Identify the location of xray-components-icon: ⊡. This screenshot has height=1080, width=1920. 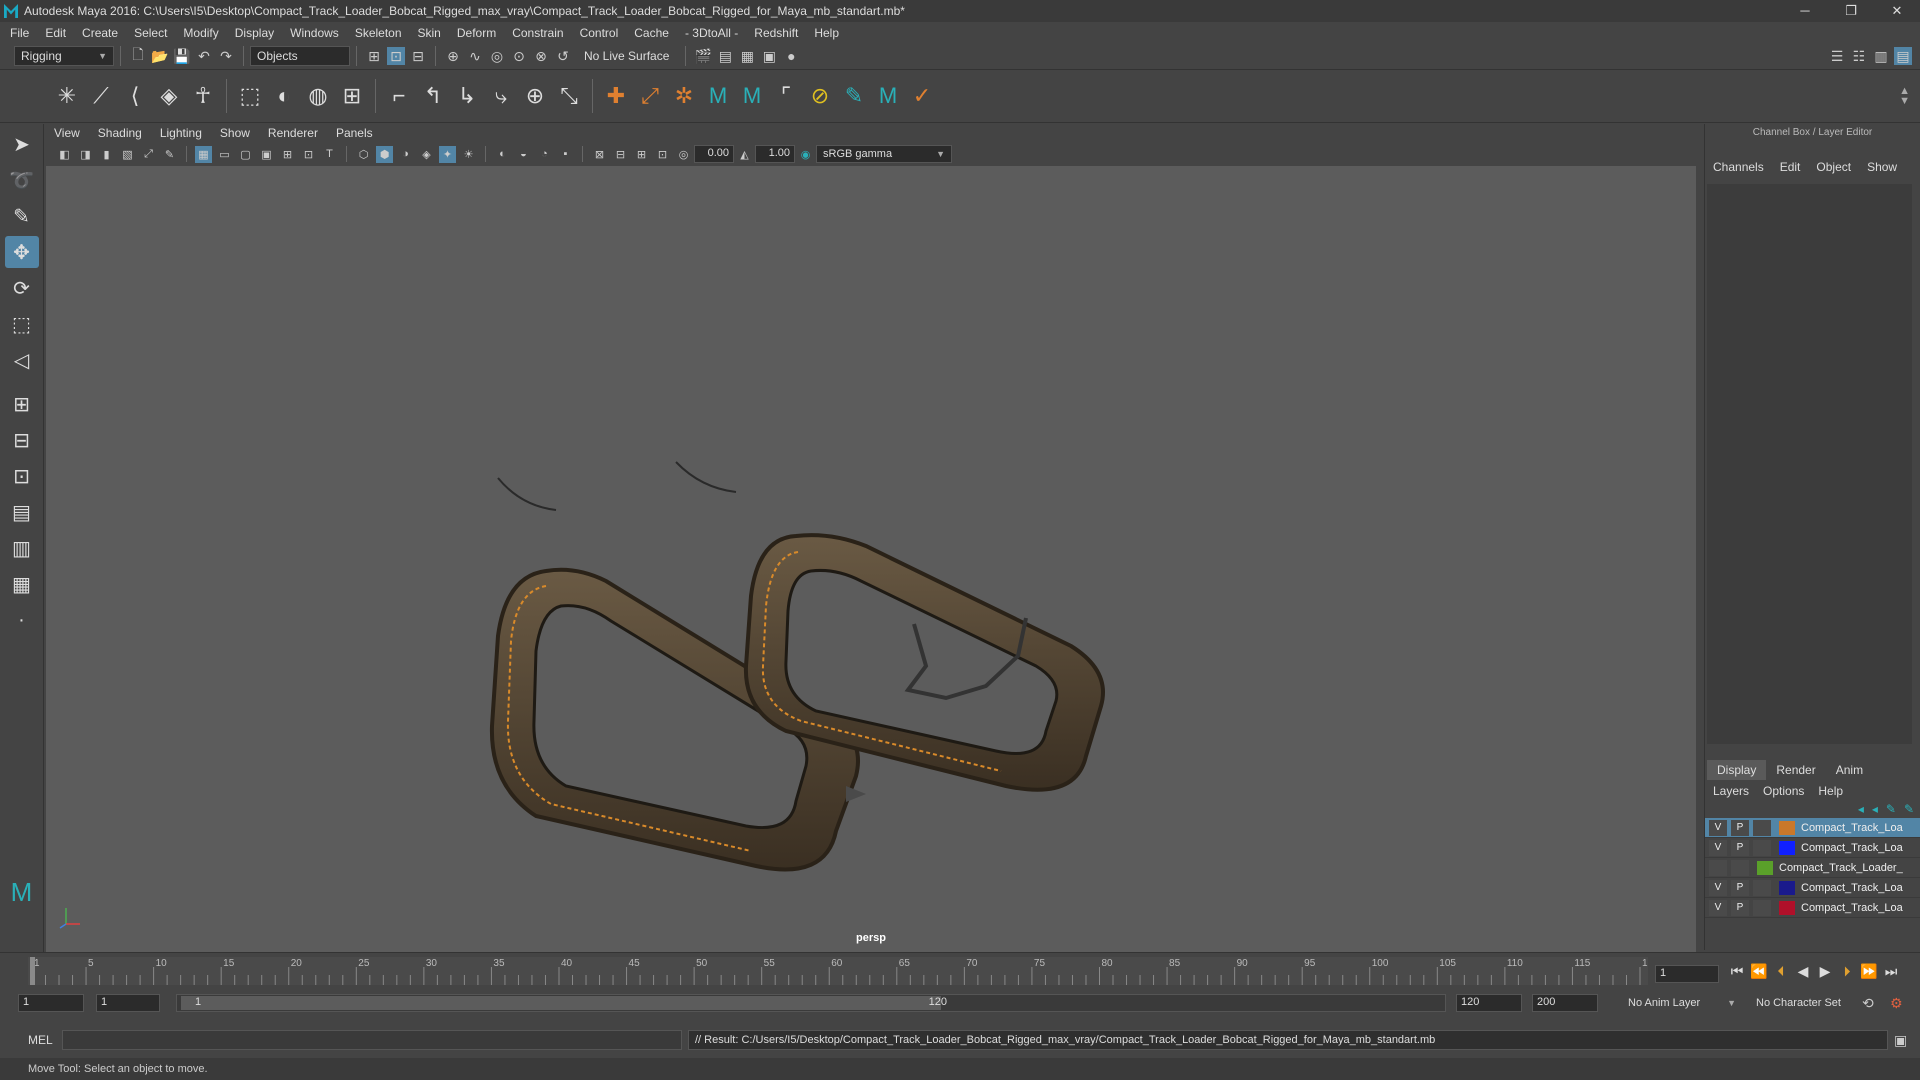
(662, 154).